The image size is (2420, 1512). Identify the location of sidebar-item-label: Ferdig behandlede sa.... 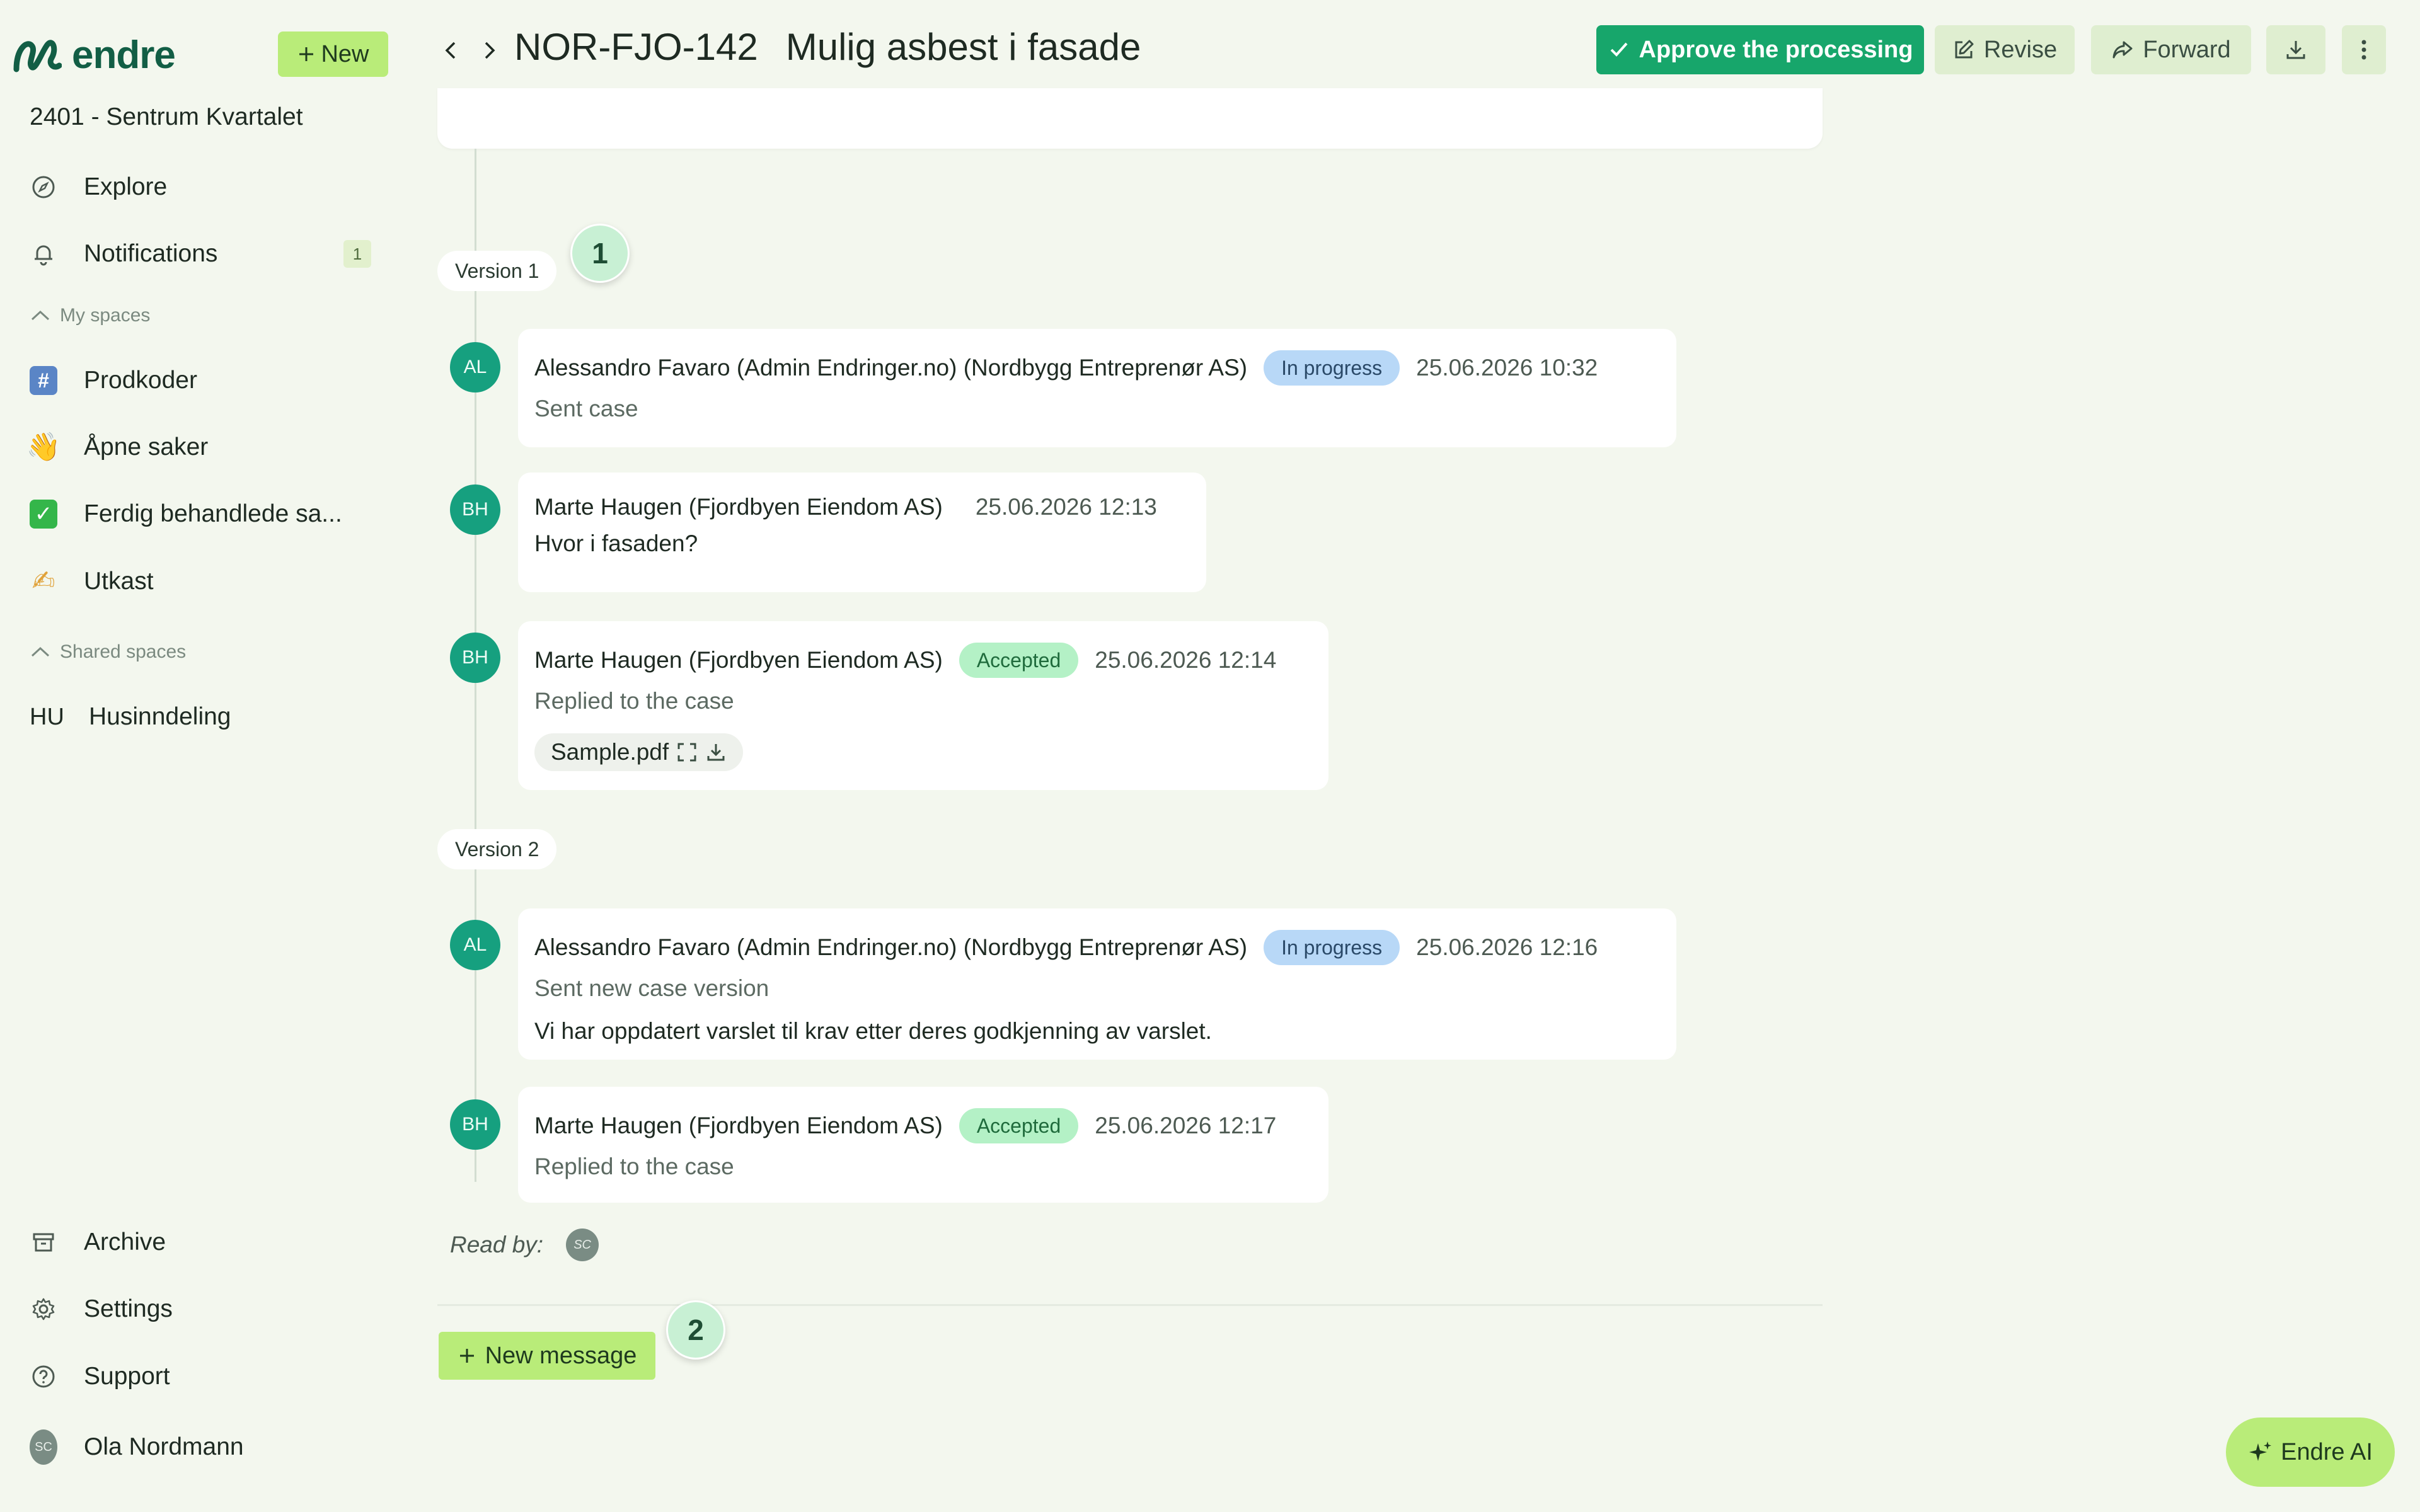
(213, 513).